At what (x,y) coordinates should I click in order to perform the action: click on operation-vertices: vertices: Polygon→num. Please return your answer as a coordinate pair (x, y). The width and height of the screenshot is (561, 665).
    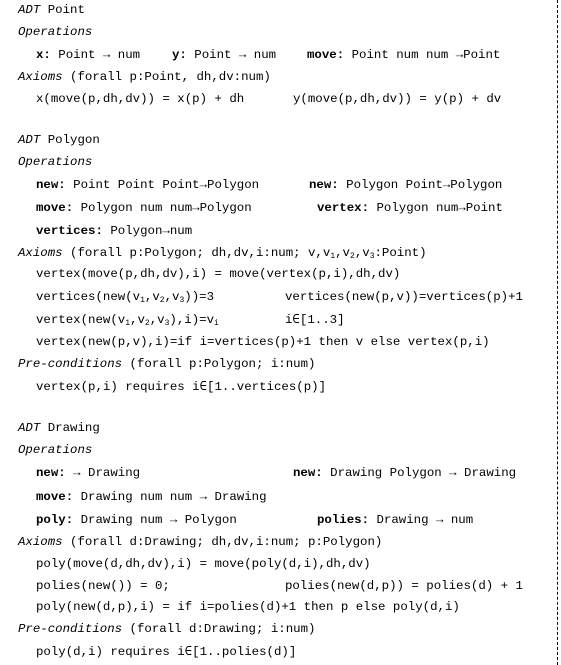
    Looking at the image, I should click on (114, 231).